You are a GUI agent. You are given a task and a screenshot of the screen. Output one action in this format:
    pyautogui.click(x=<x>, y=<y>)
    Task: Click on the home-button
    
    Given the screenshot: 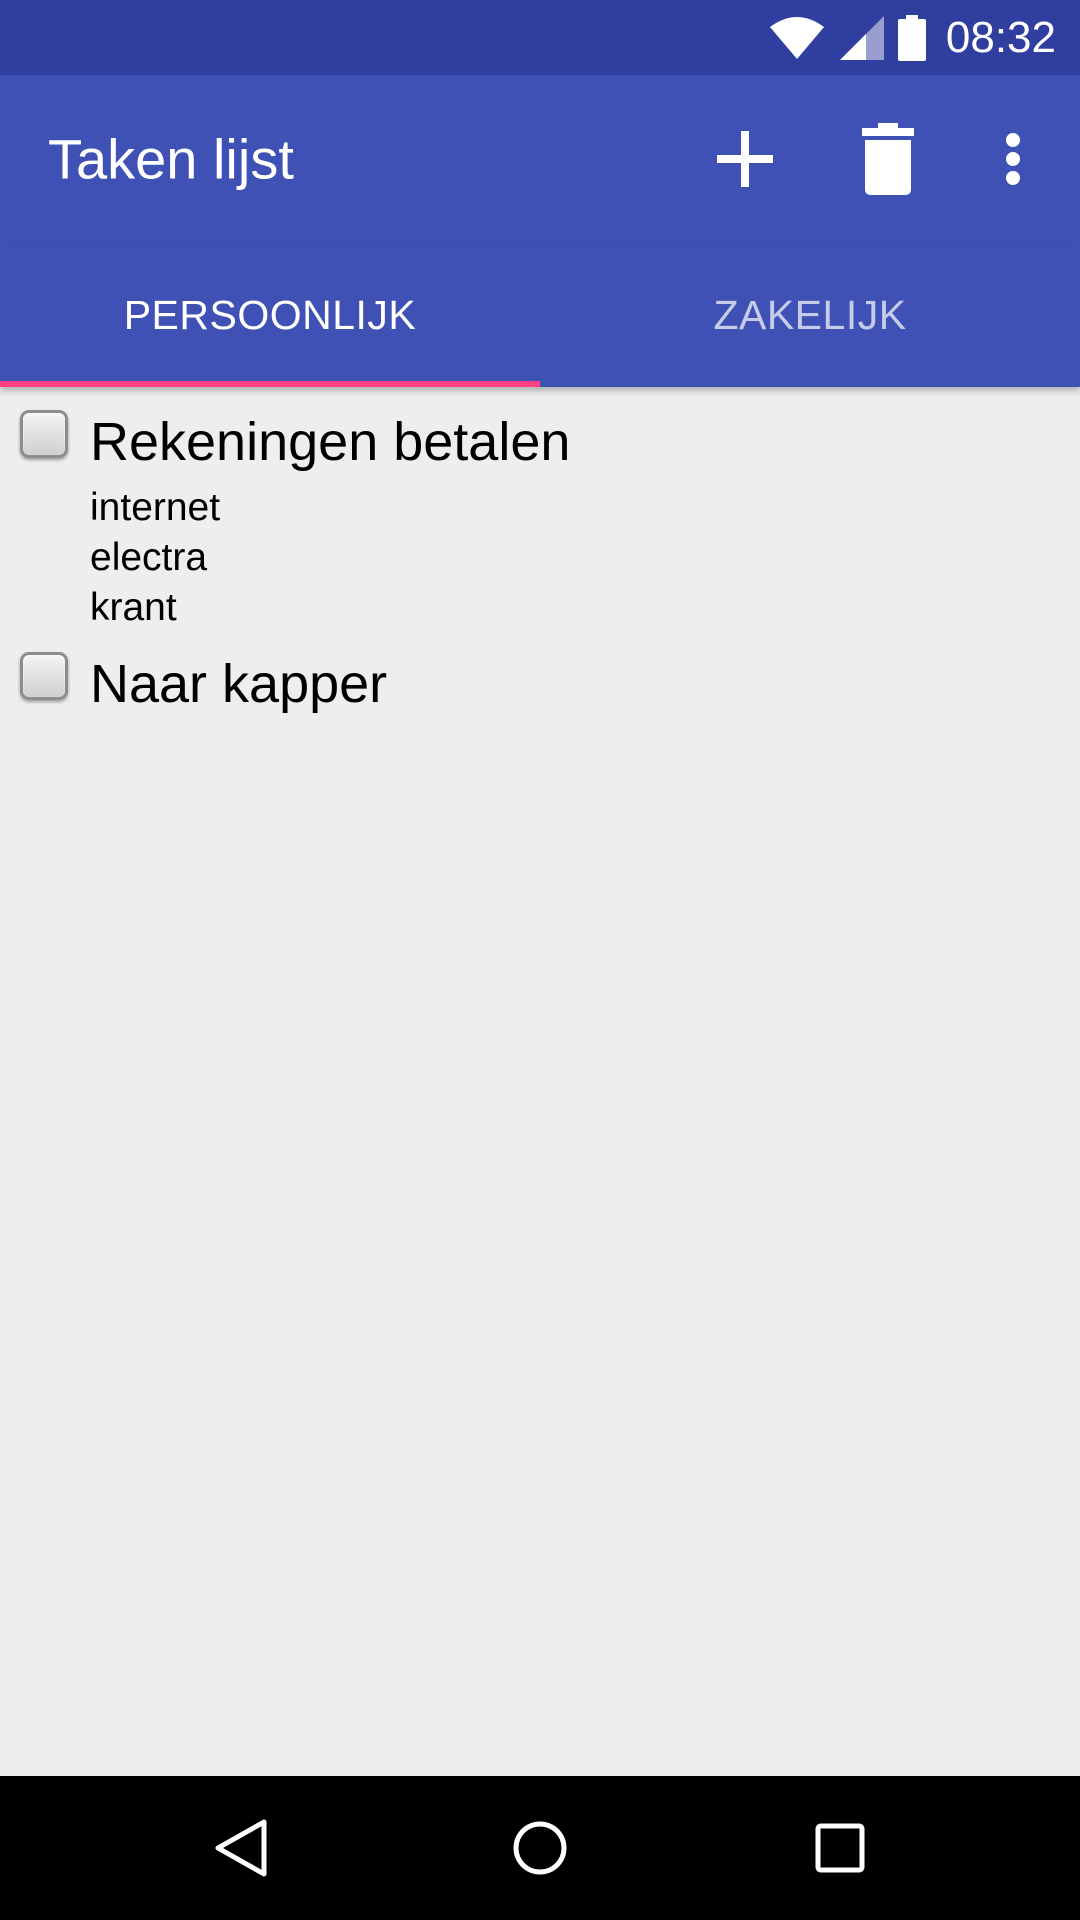 What is the action you would take?
    pyautogui.click(x=540, y=1848)
    